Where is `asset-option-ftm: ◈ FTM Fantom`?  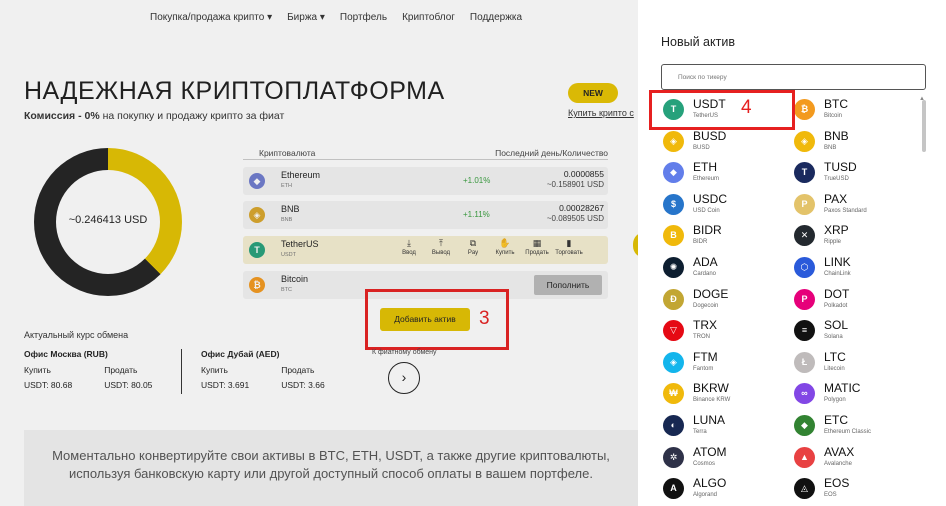 asset-option-ftm: ◈ FTM Fantom is located at coordinates (725, 363).